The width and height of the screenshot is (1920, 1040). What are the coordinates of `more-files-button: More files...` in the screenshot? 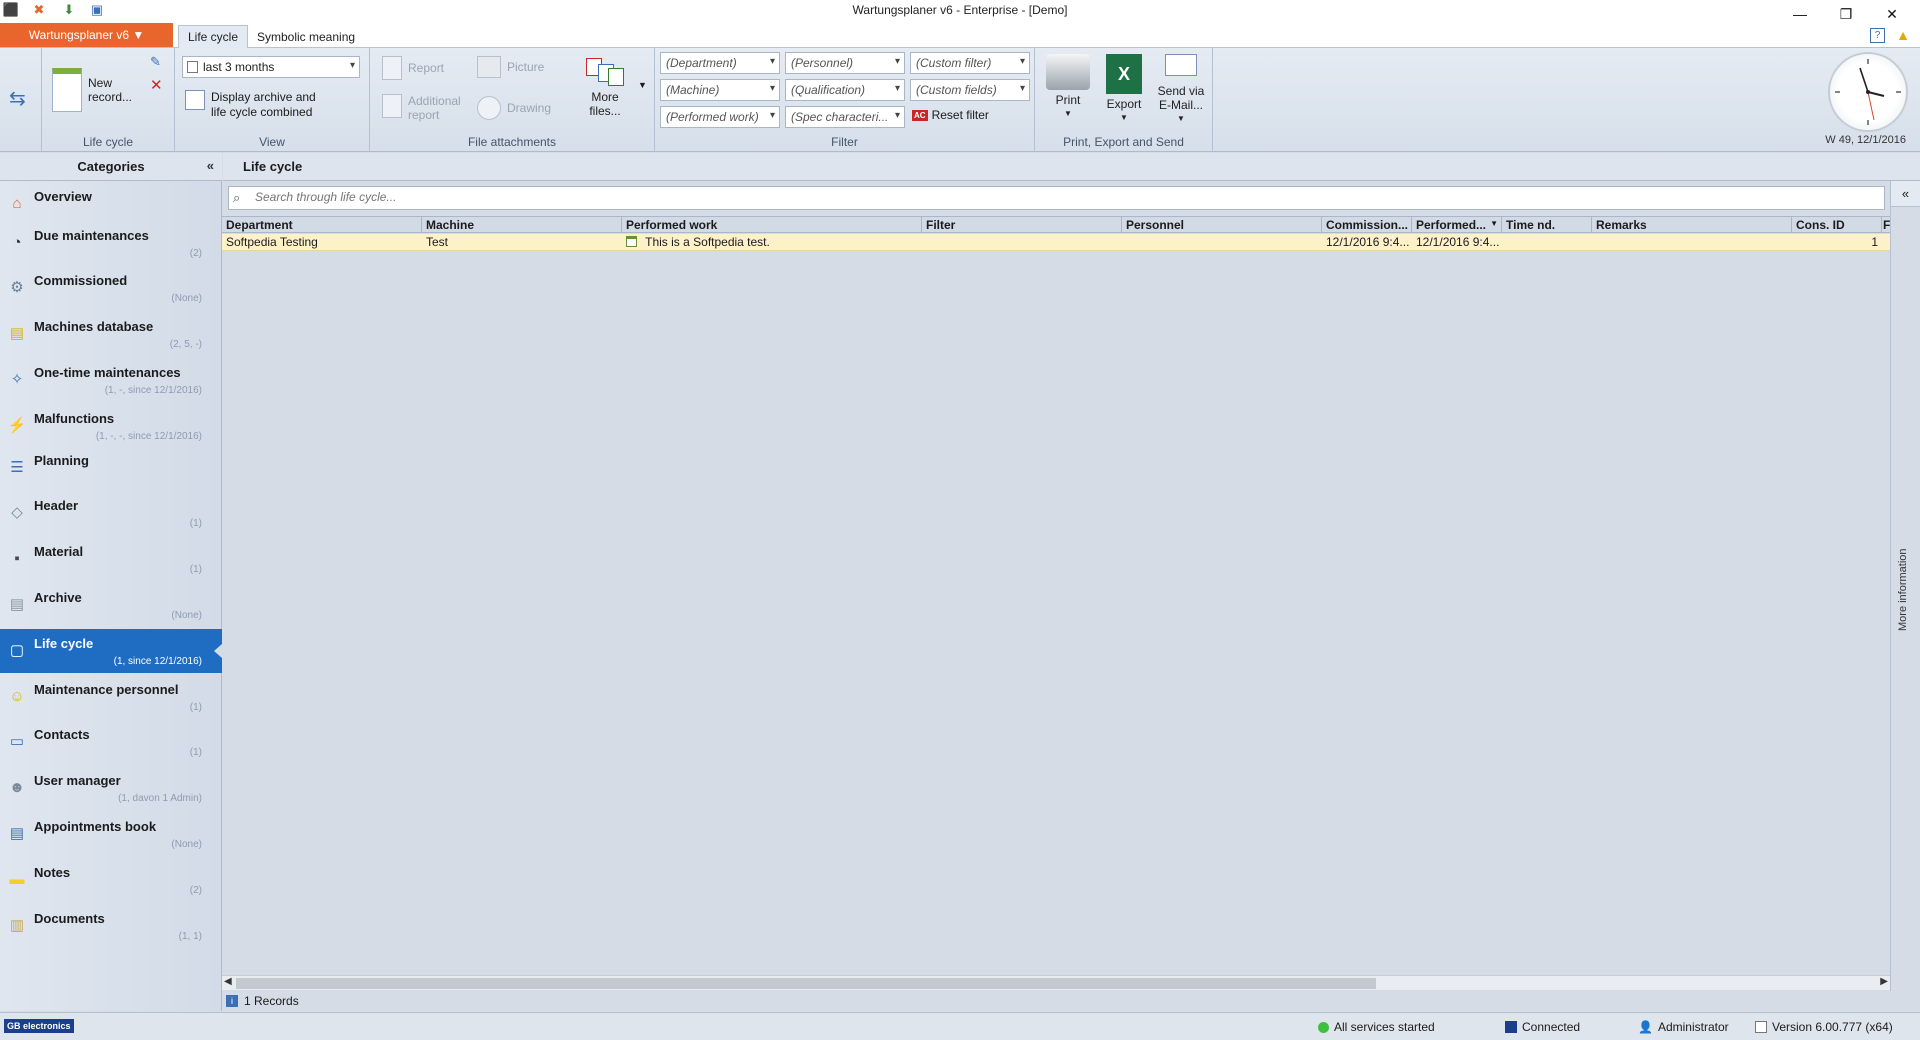 It's located at (605, 88).